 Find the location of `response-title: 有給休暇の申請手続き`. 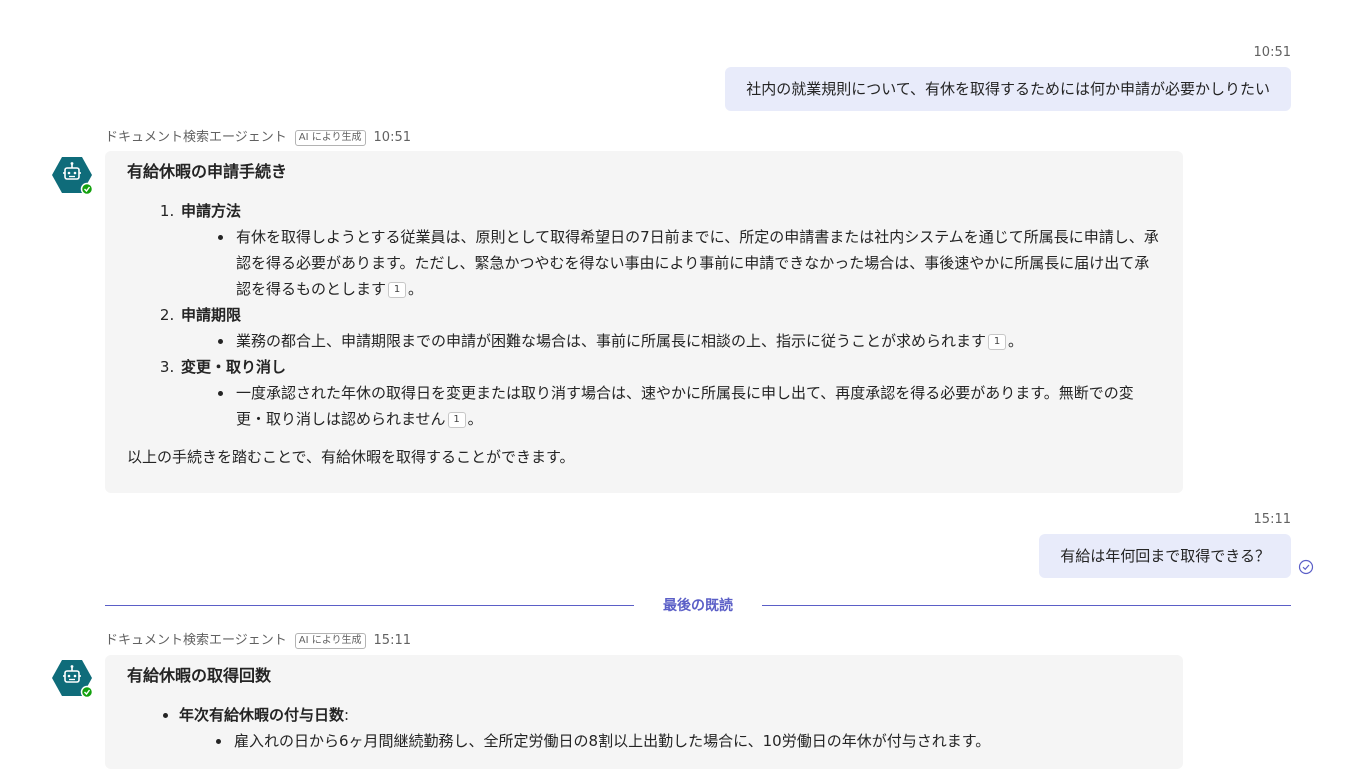

response-title: 有給休暇の申請手続き is located at coordinates (207, 171).